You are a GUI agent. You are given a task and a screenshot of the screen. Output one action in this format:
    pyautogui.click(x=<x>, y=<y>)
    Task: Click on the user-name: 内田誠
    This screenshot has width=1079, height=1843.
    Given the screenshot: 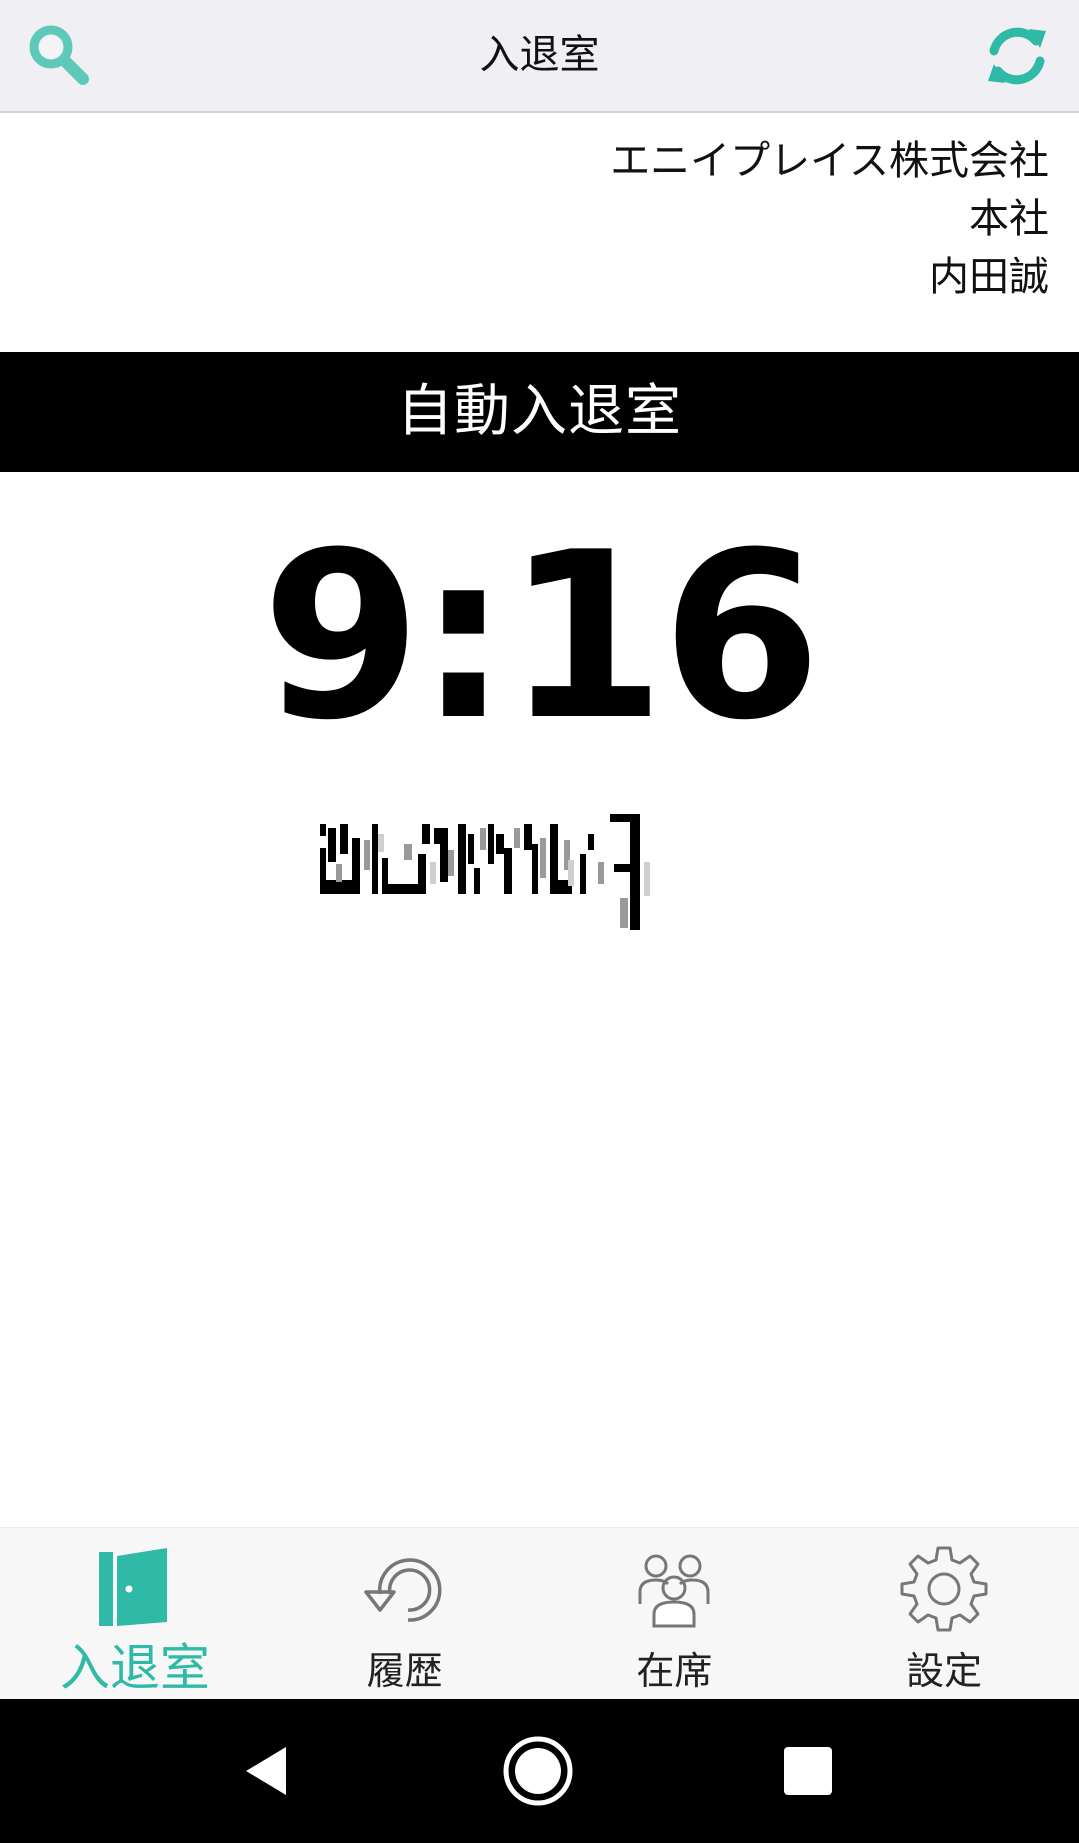 What is the action you would take?
    pyautogui.click(x=989, y=277)
    